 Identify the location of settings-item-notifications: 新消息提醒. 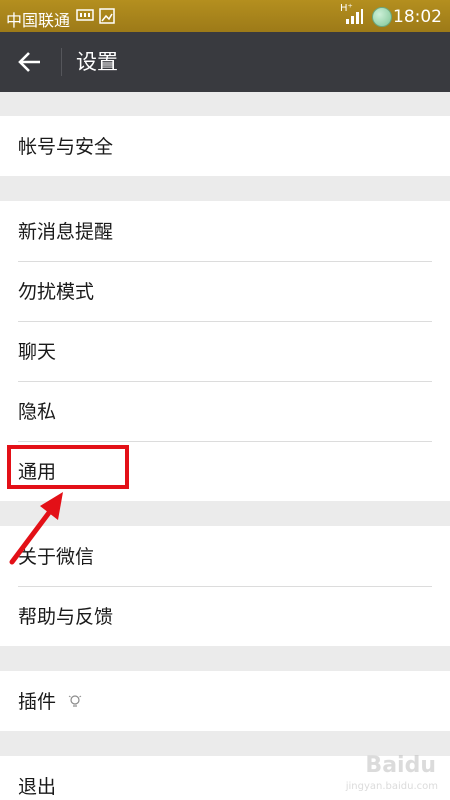
(65, 232).